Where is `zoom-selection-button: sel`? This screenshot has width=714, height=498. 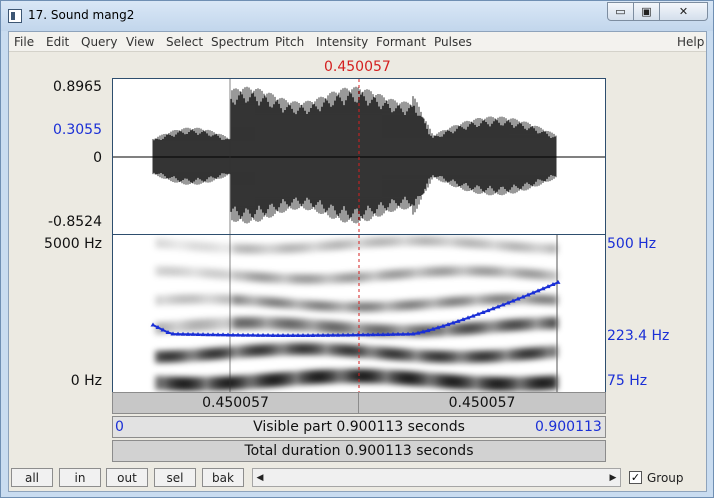
zoom-selection-button: sel is located at coordinates (175, 477).